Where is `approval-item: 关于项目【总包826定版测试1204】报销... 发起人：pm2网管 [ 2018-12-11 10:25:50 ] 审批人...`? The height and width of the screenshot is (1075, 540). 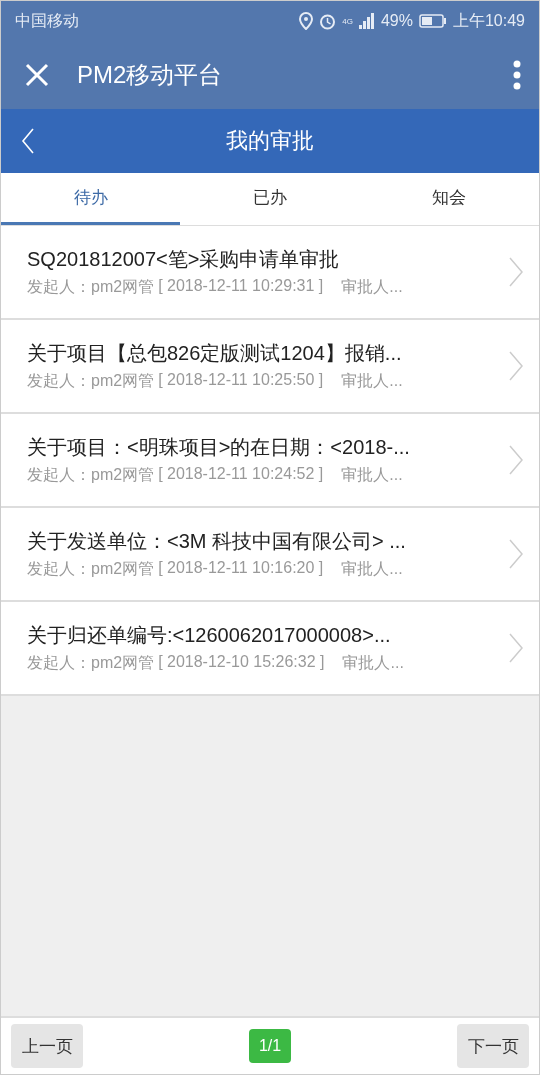 approval-item: 关于项目【总包826定版测试1204】报销... 发起人：pm2网管 [ 2018-12-11 10:25:50 ] 审批人... is located at coordinates (270, 367).